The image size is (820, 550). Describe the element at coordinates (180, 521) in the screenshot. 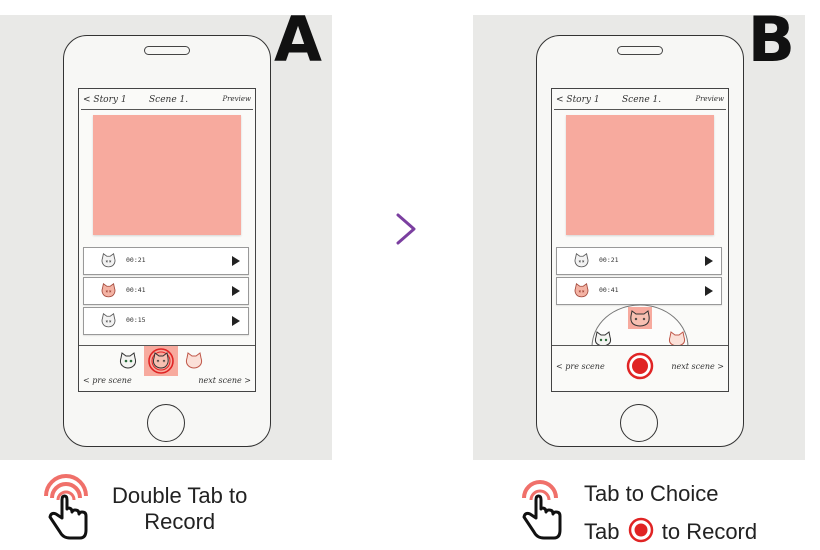

I see `caption-a-line: Record` at that location.